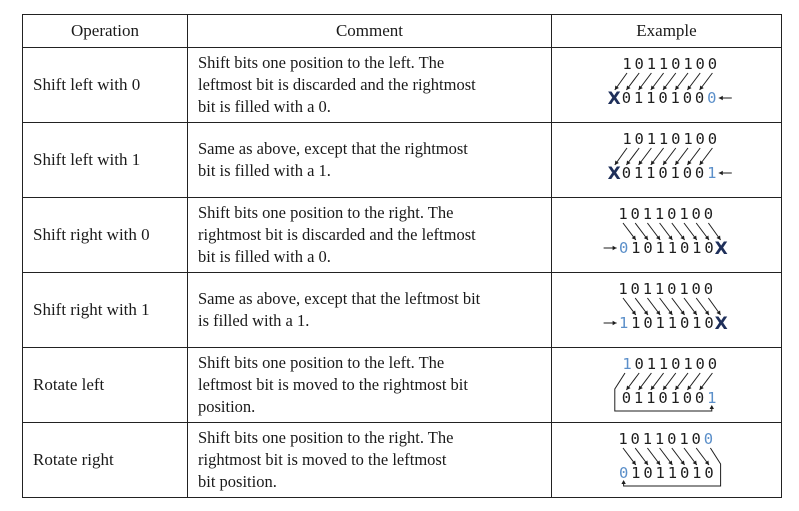 The height and width of the screenshot is (511, 799). I want to click on example-cell: 1011010001101001X, so click(666, 160).